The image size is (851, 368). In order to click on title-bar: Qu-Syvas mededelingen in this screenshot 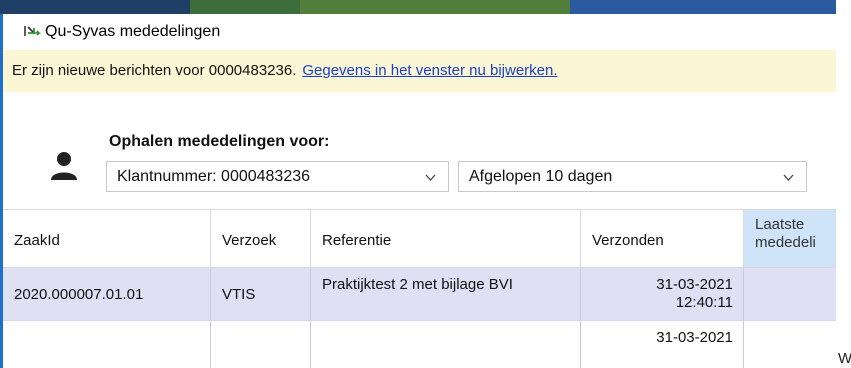, I will do `click(419, 32)`.